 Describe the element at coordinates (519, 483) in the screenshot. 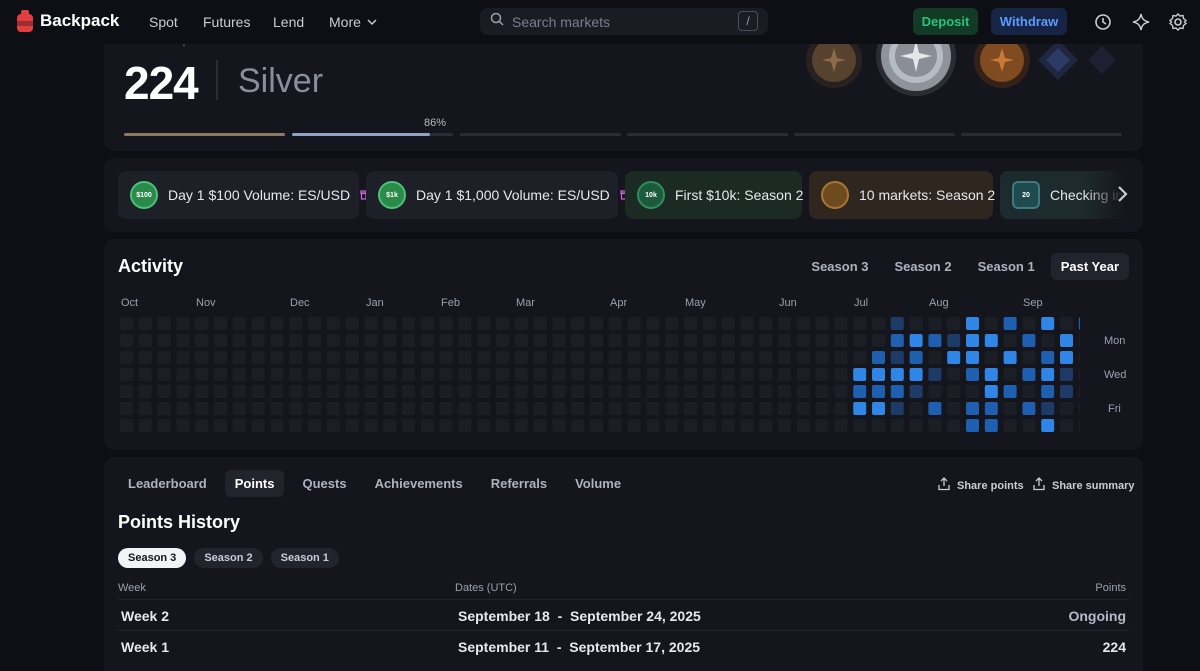

I see `tab-referrals: Referrals` at that location.